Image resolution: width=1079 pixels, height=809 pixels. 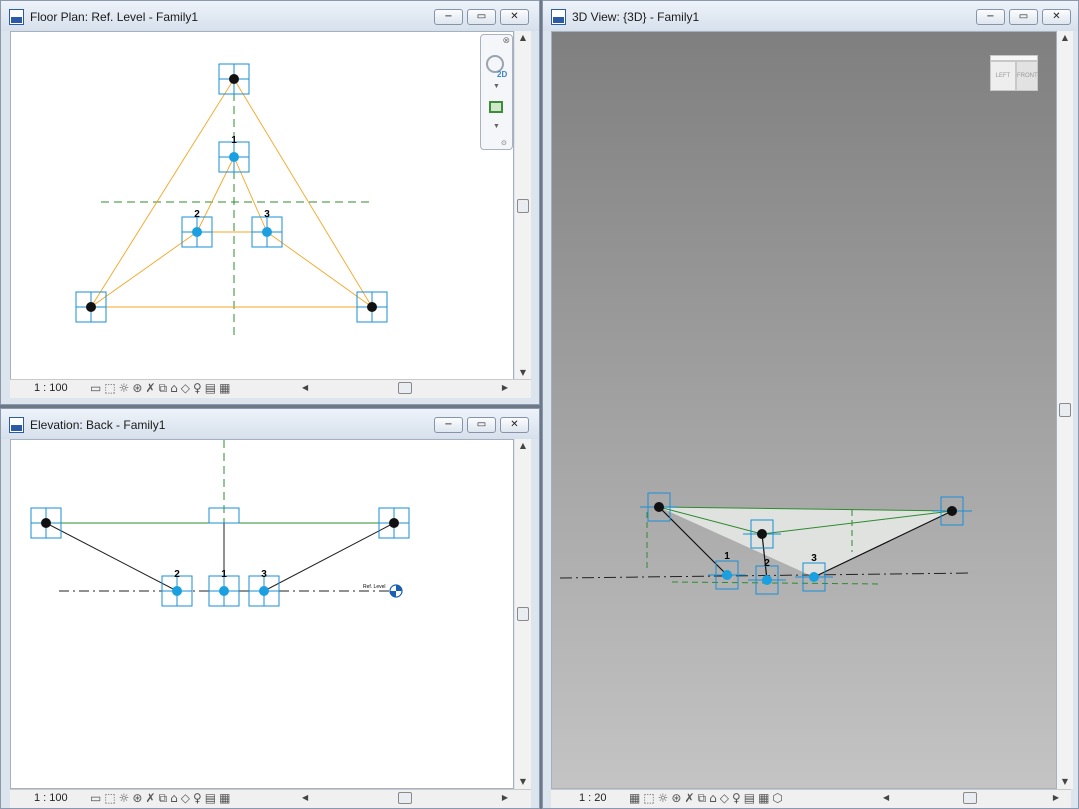 I want to click on view3d-drawing: 1 2 3, so click(x=766, y=543).